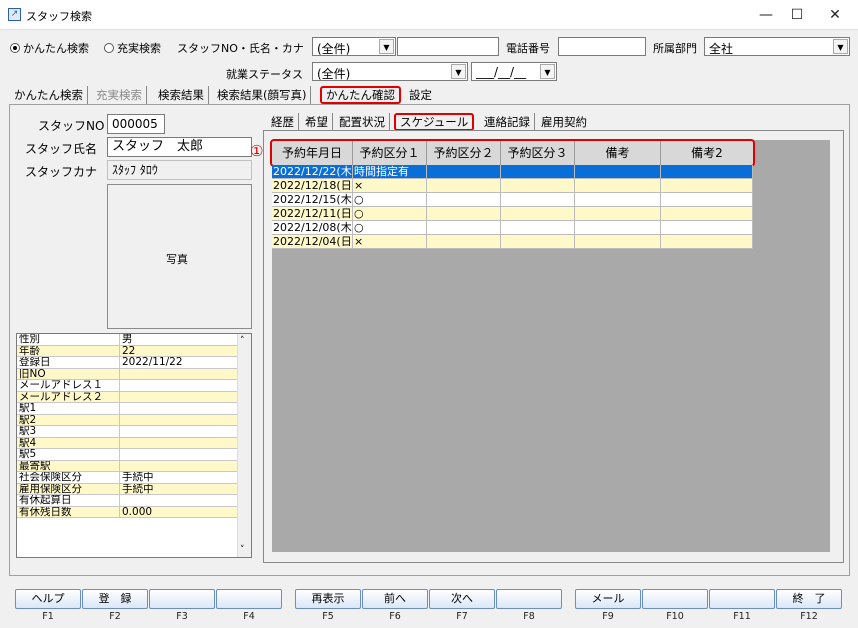  What do you see at coordinates (809, 599) in the screenshot?
I see `fkey-f12-button: 終 了` at bounding box center [809, 599].